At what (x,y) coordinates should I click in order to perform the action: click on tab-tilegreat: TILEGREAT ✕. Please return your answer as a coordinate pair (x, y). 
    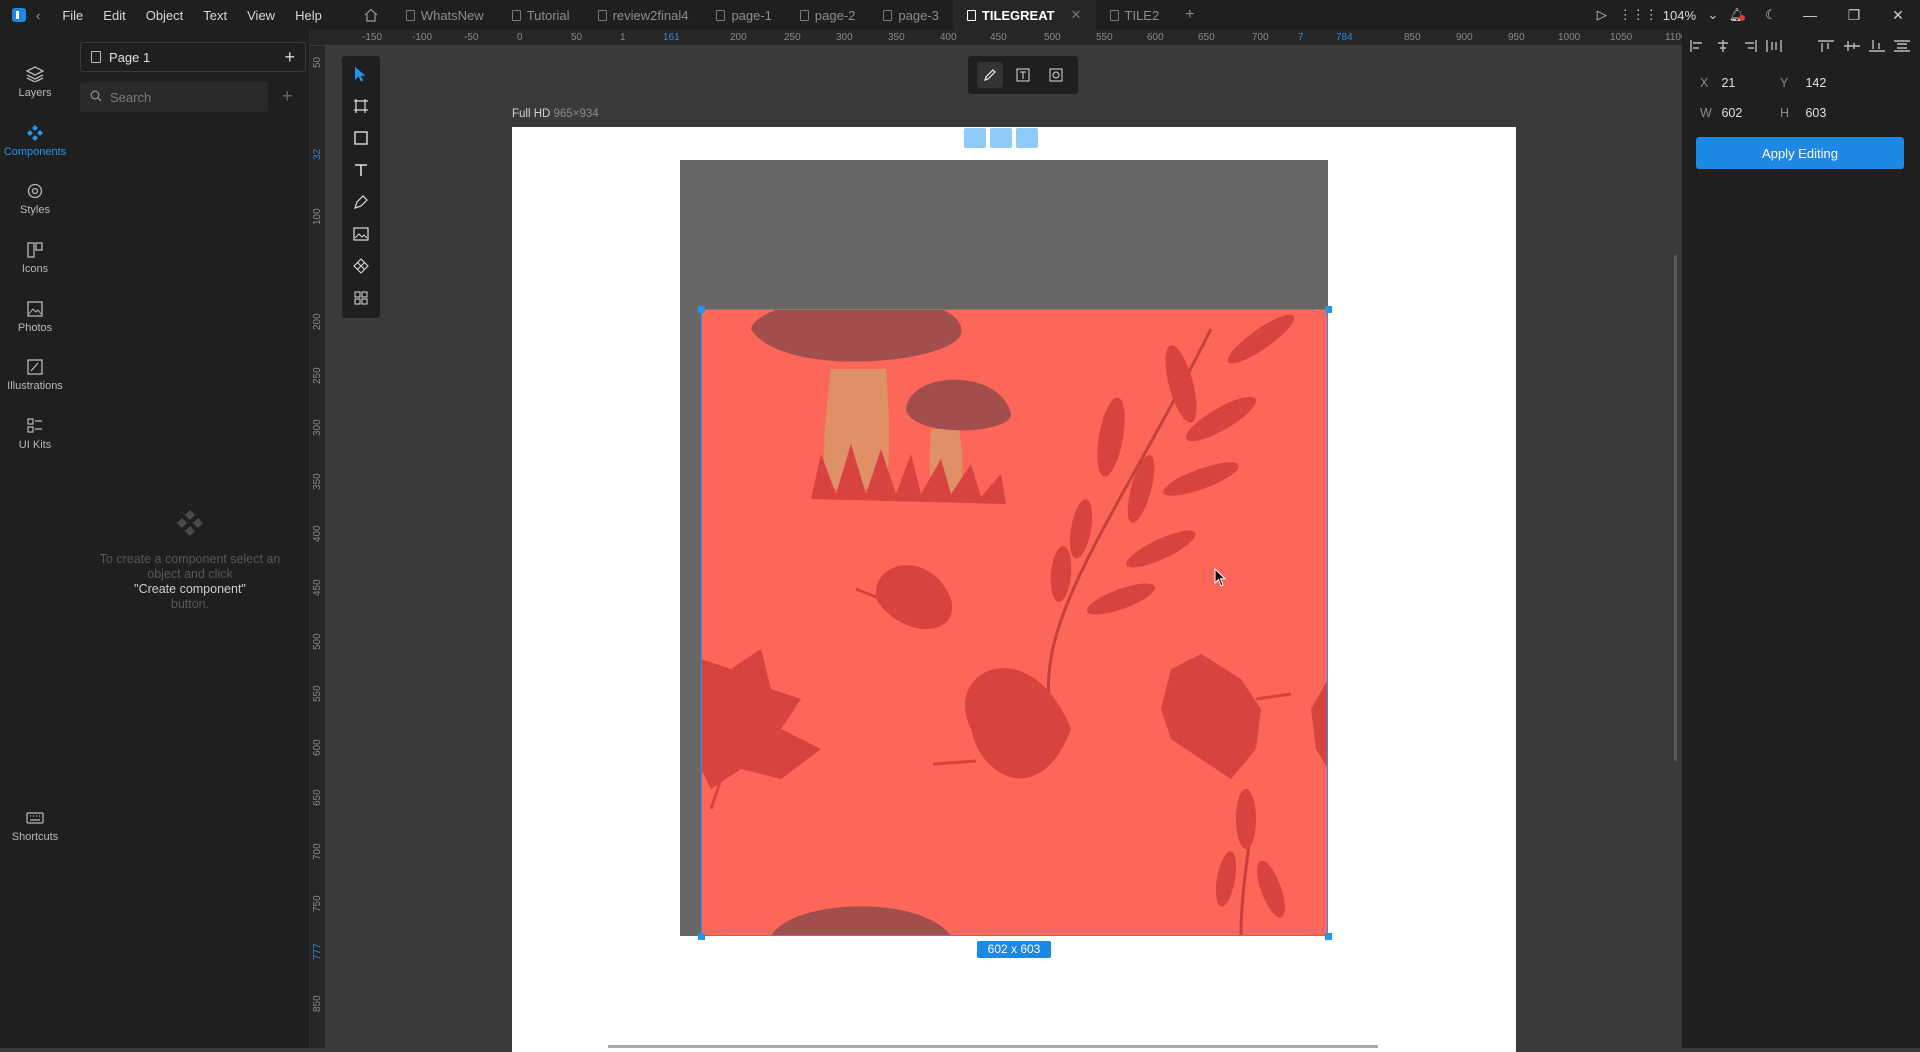
    Looking at the image, I should click on (1024, 15).